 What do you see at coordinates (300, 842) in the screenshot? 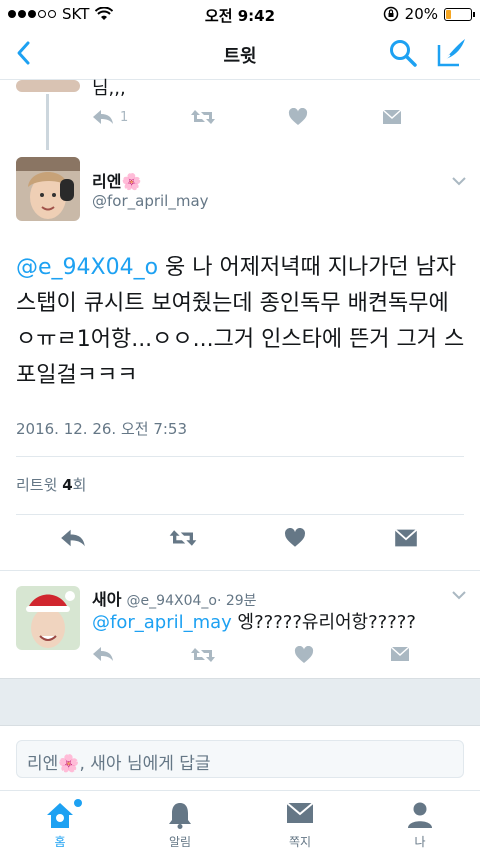
I see `tab-messages-label: 쪽지` at bounding box center [300, 842].